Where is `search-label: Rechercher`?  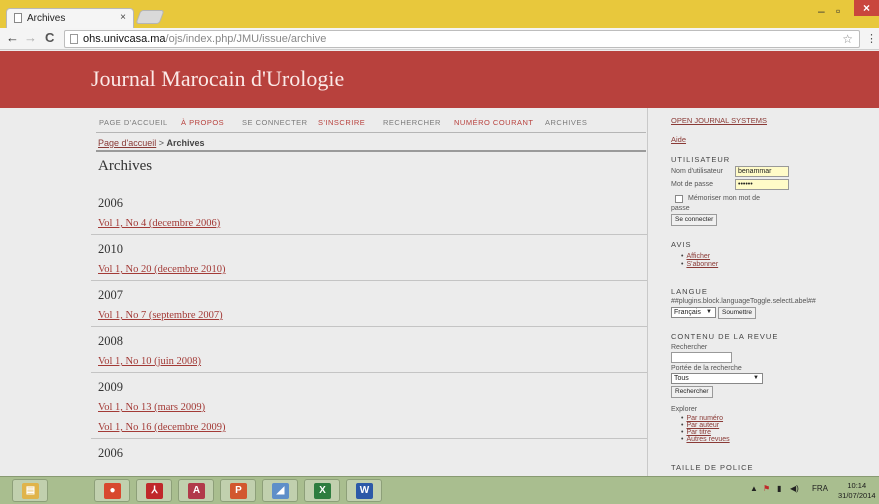 search-label: Rechercher is located at coordinates (689, 347).